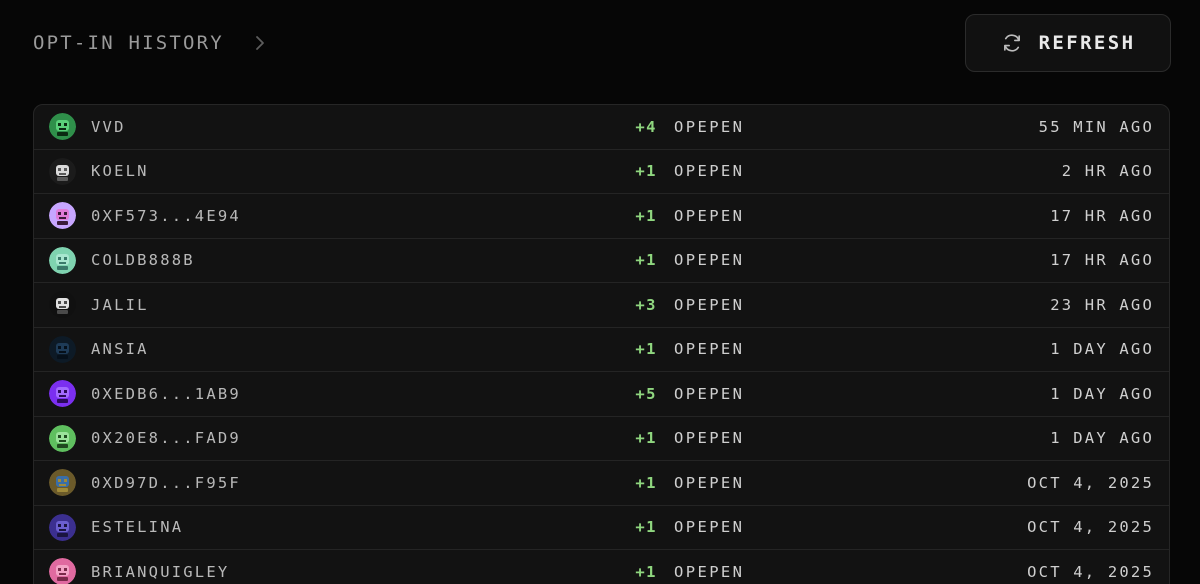 The width and height of the screenshot is (1200, 584). What do you see at coordinates (137, 527) in the screenshot?
I see `account-name: ESTELINA` at bounding box center [137, 527].